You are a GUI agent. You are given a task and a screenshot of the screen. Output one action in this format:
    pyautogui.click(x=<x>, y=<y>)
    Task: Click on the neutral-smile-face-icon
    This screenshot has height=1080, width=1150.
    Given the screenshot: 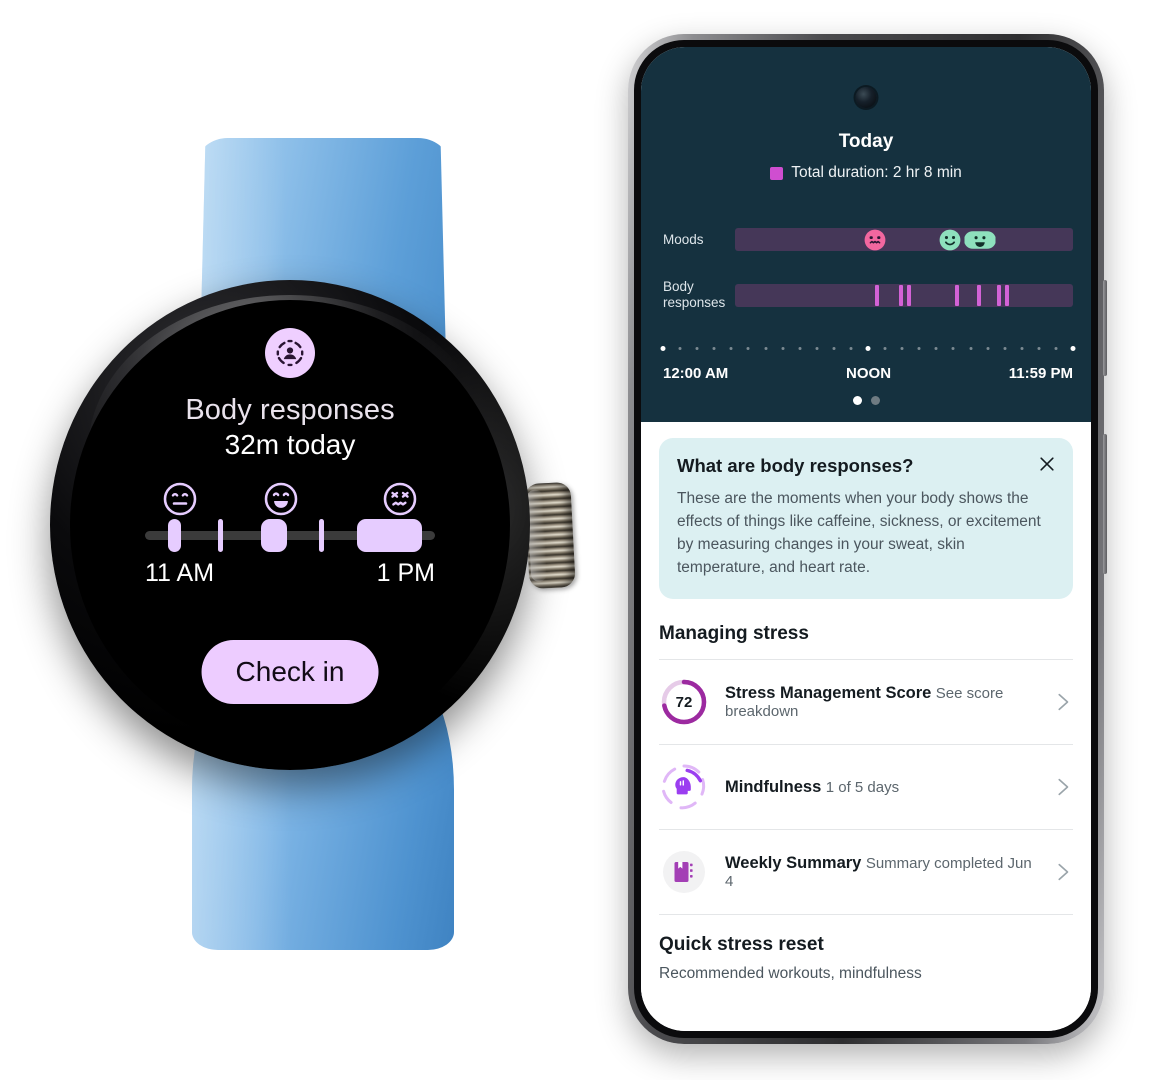 What is the action you would take?
    pyautogui.click(x=180, y=499)
    